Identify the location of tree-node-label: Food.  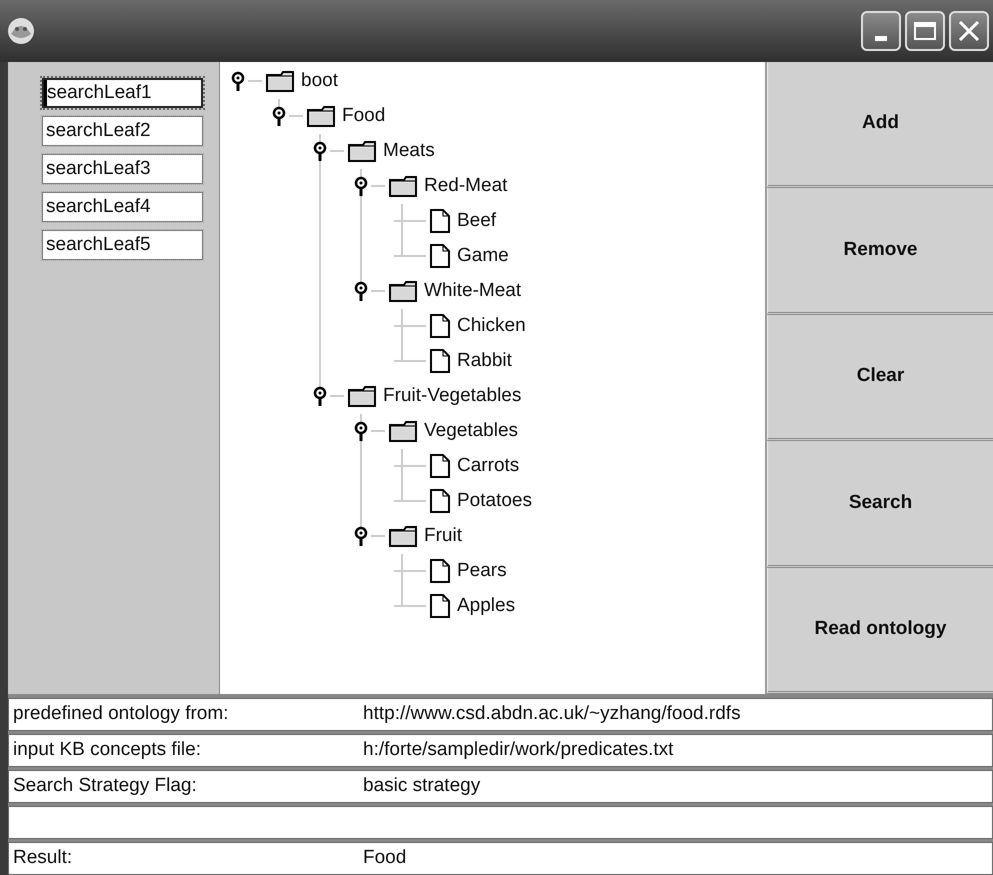
(364, 116).